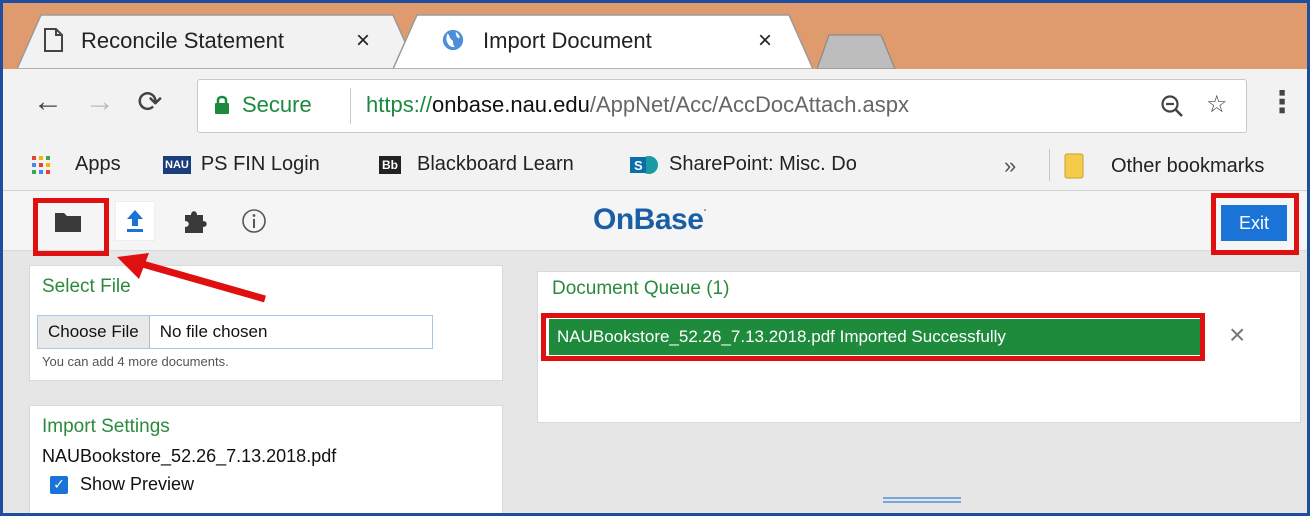  Describe the element at coordinates (106, 426) in the screenshot. I see `import-settings-title: Import Settings` at that location.